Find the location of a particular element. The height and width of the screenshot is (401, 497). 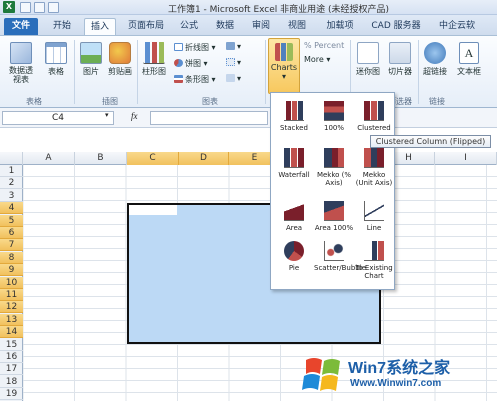

row-header: 2 is located at coordinates (11, 183).